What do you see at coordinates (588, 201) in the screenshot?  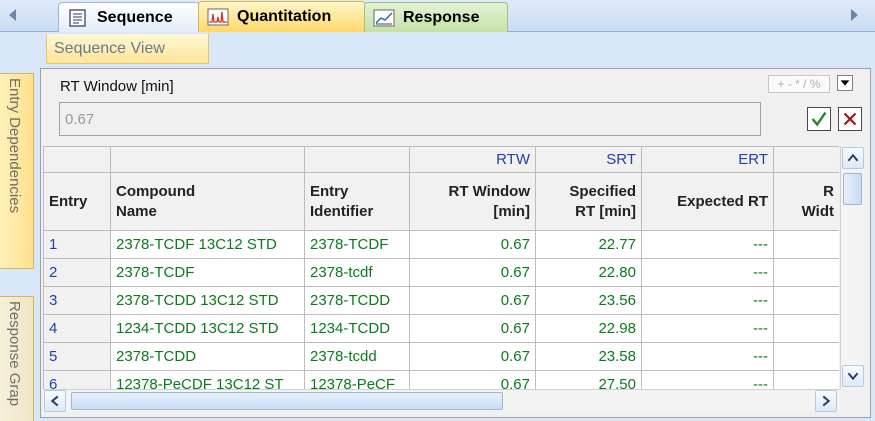 I see `column-header: Specified RT [min]` at bounding box center [588, 201].